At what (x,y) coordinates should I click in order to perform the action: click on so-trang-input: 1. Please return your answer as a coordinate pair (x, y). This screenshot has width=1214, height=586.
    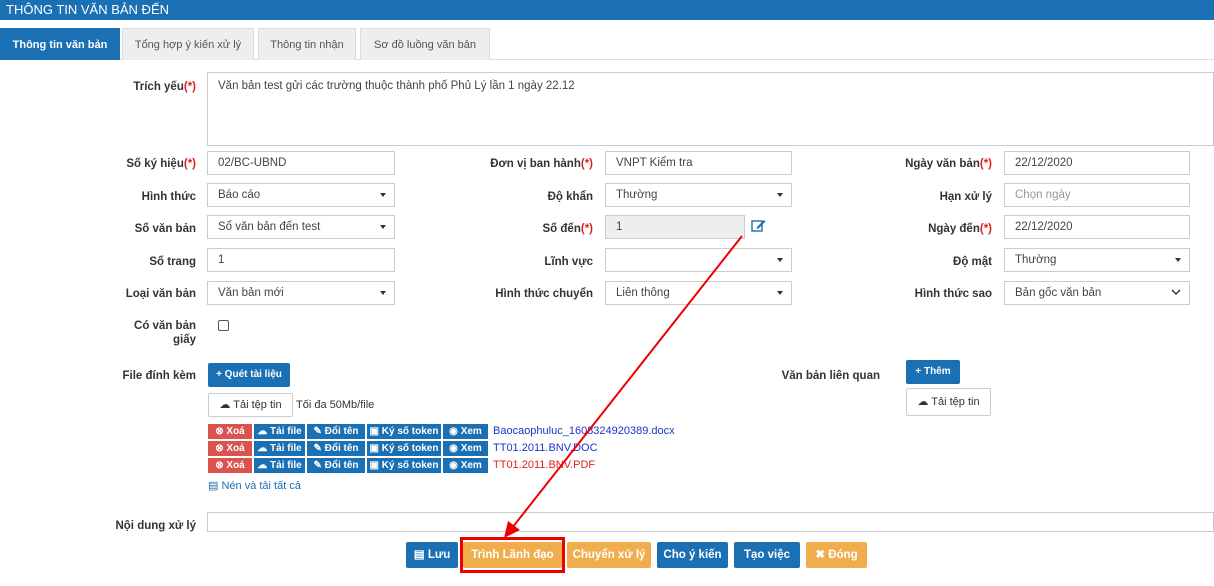
    Looking at the image, I should click on (301, 260).